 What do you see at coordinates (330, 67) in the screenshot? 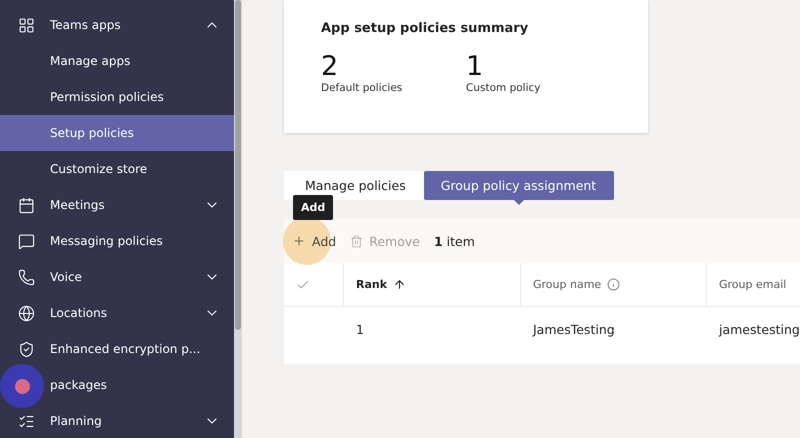
I see `stat-value: 2` at bounding box center [330, 67].